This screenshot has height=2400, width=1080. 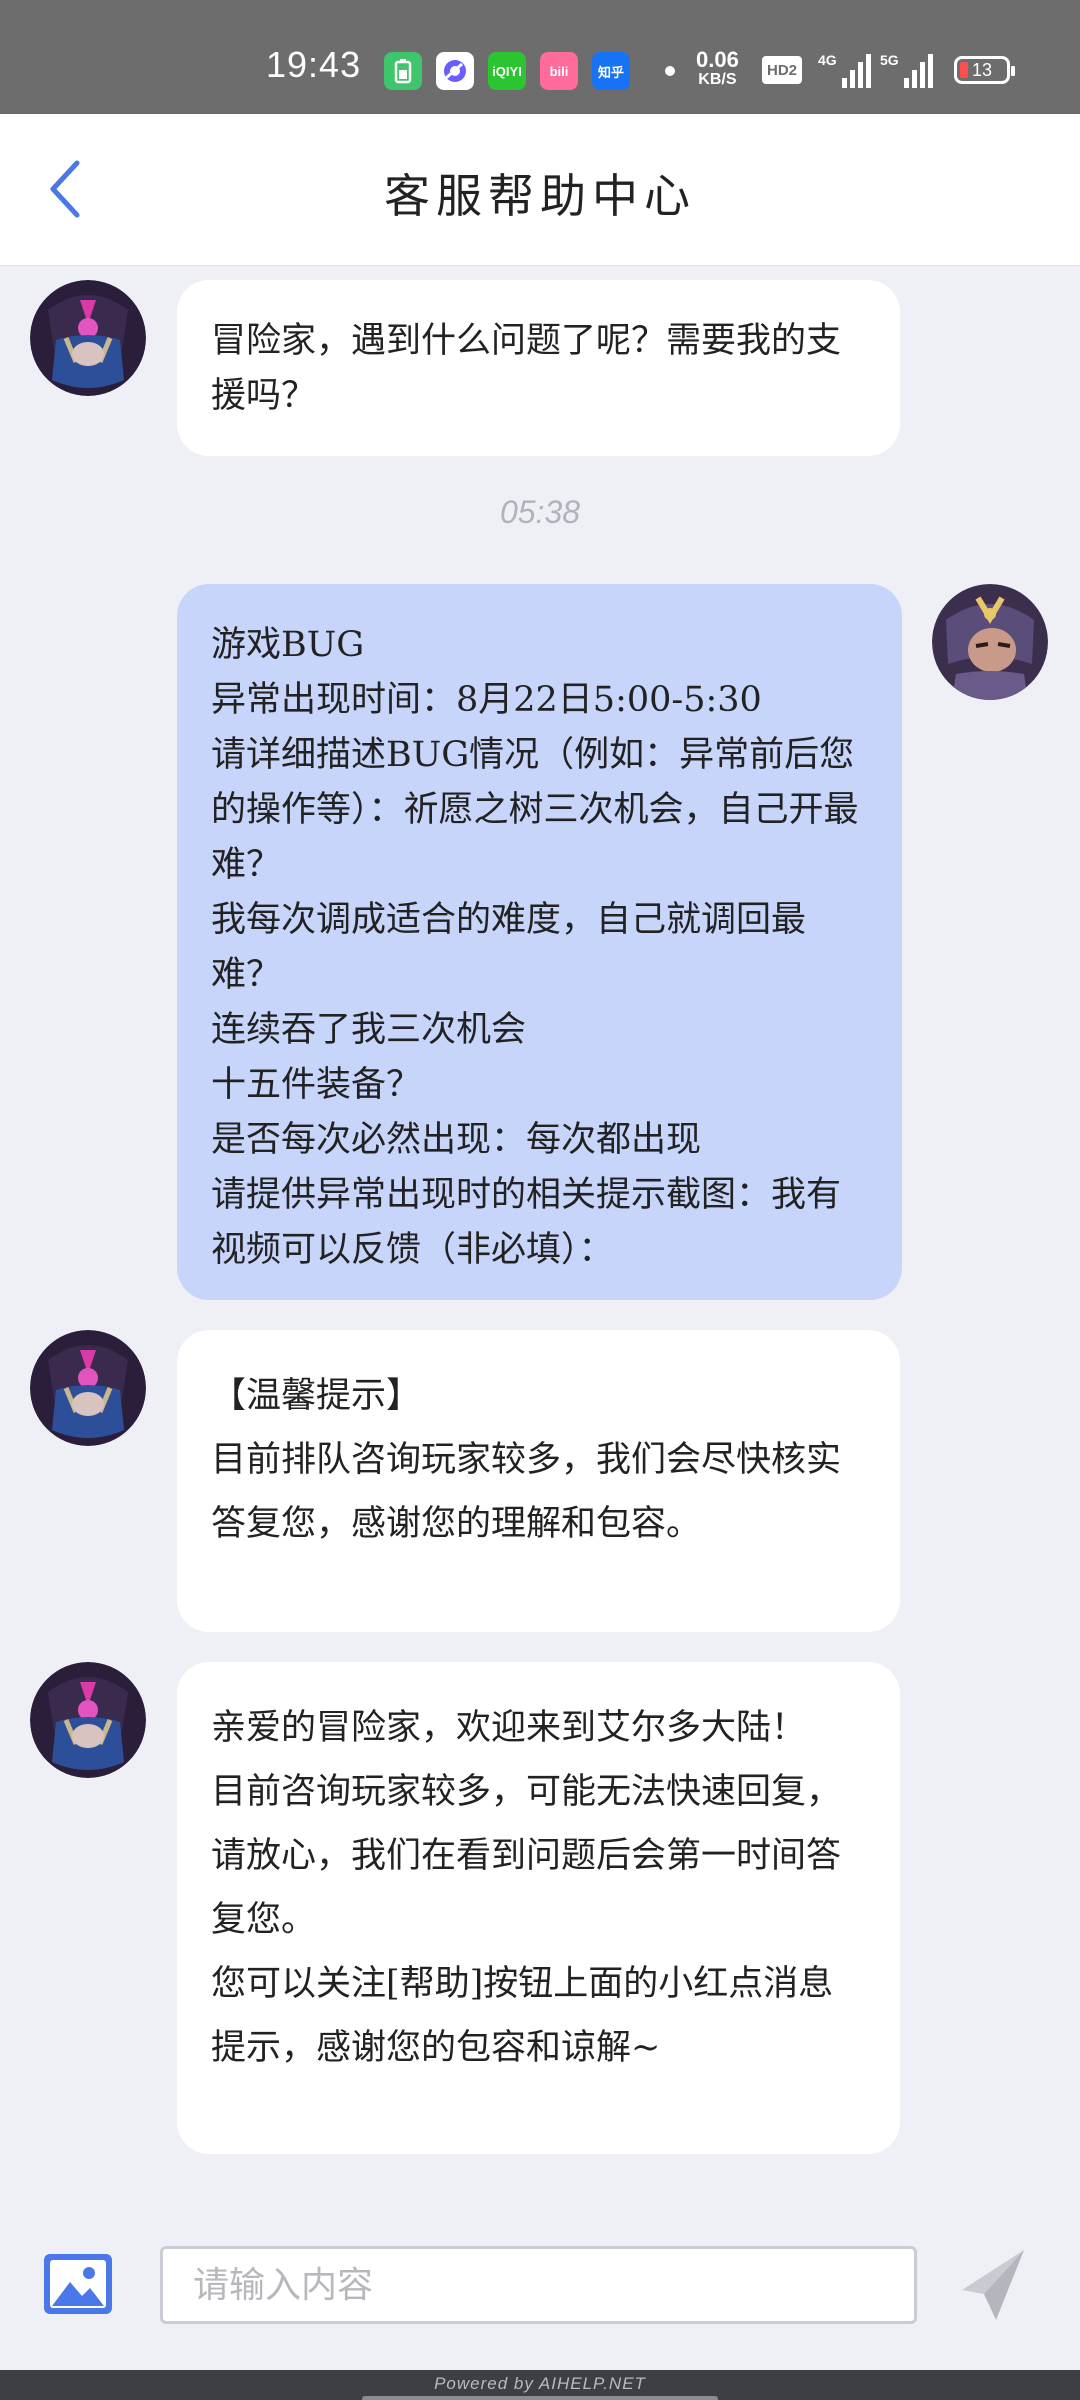 I want to click on agent-message: 冒险家，遇到什么问题了呢？需要我的支援吗？, so click(x=538, y=368).